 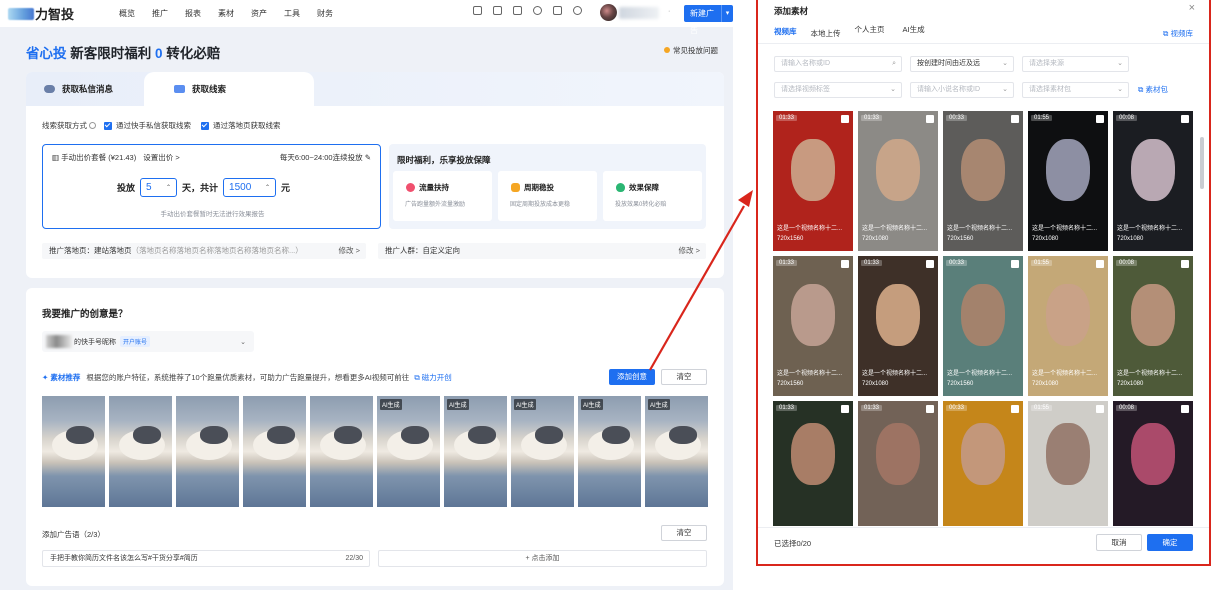 What do you see at coordinates (517, 10) in the screenshot?
I see `phone-icon` at bounding box center [517, 10].